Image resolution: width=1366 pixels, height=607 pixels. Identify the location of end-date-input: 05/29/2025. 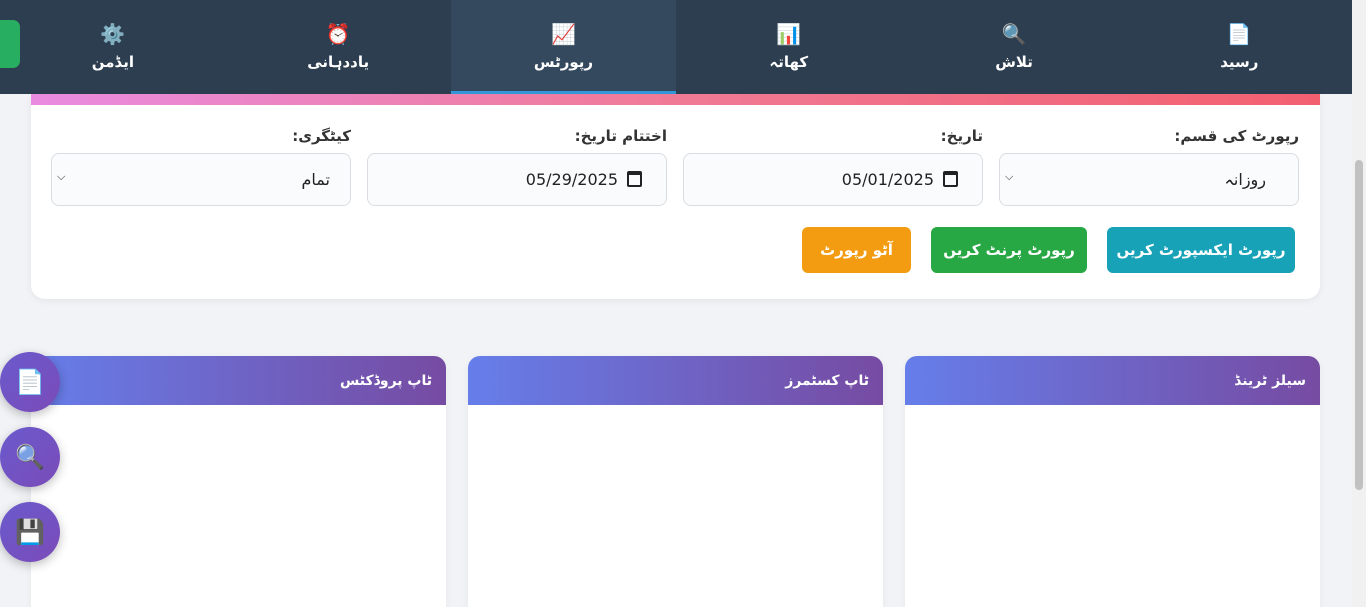
(517, 179).